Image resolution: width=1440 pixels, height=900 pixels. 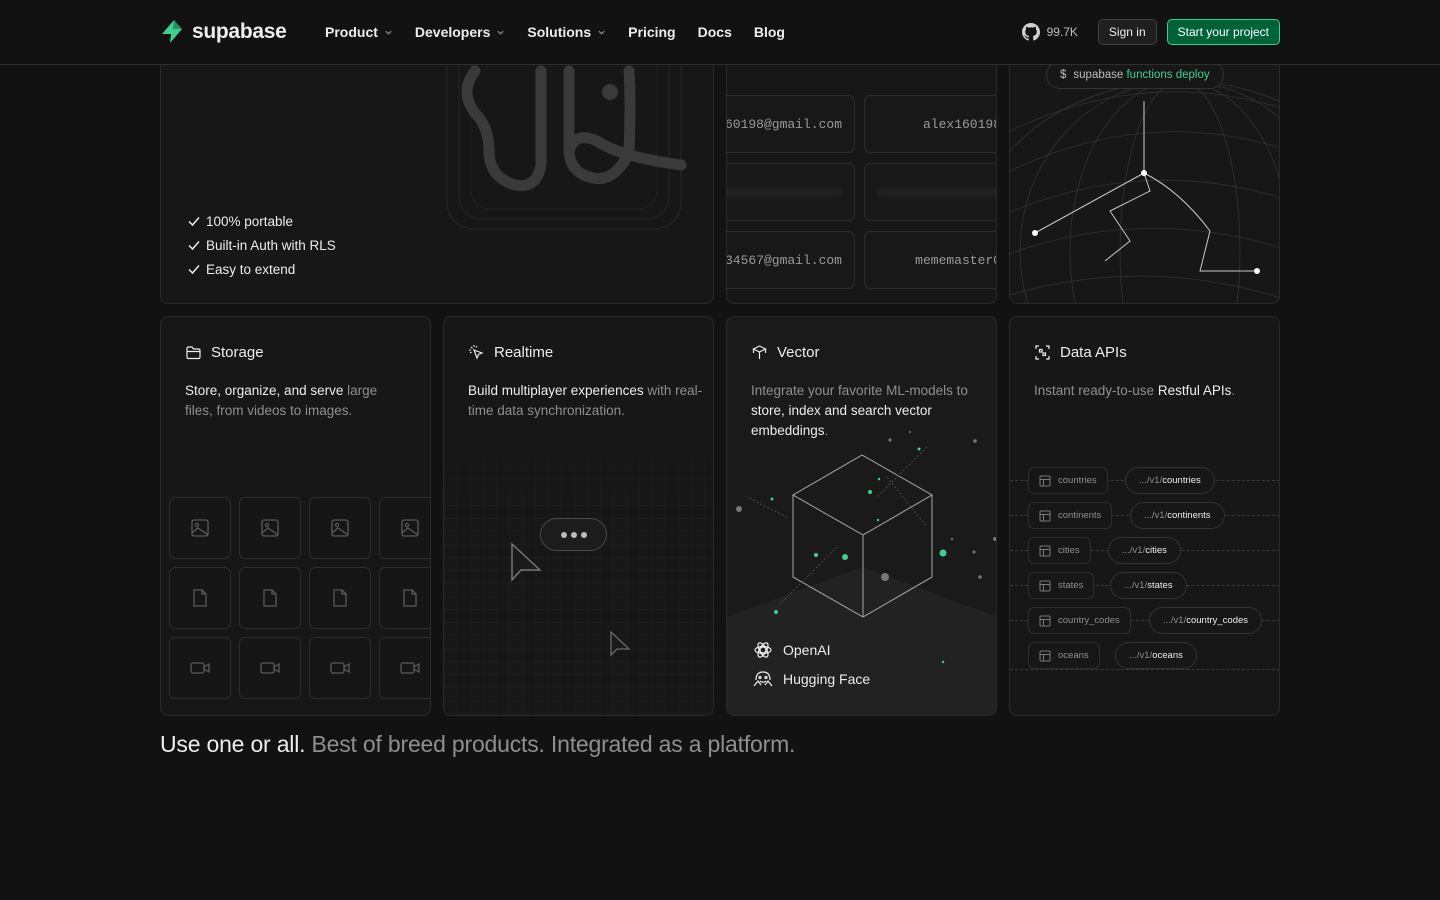 What do you see at coordinates (1156, 550) in the screenshot?
I see `endpoint-name: cities` at bounding box center [1156, 550].